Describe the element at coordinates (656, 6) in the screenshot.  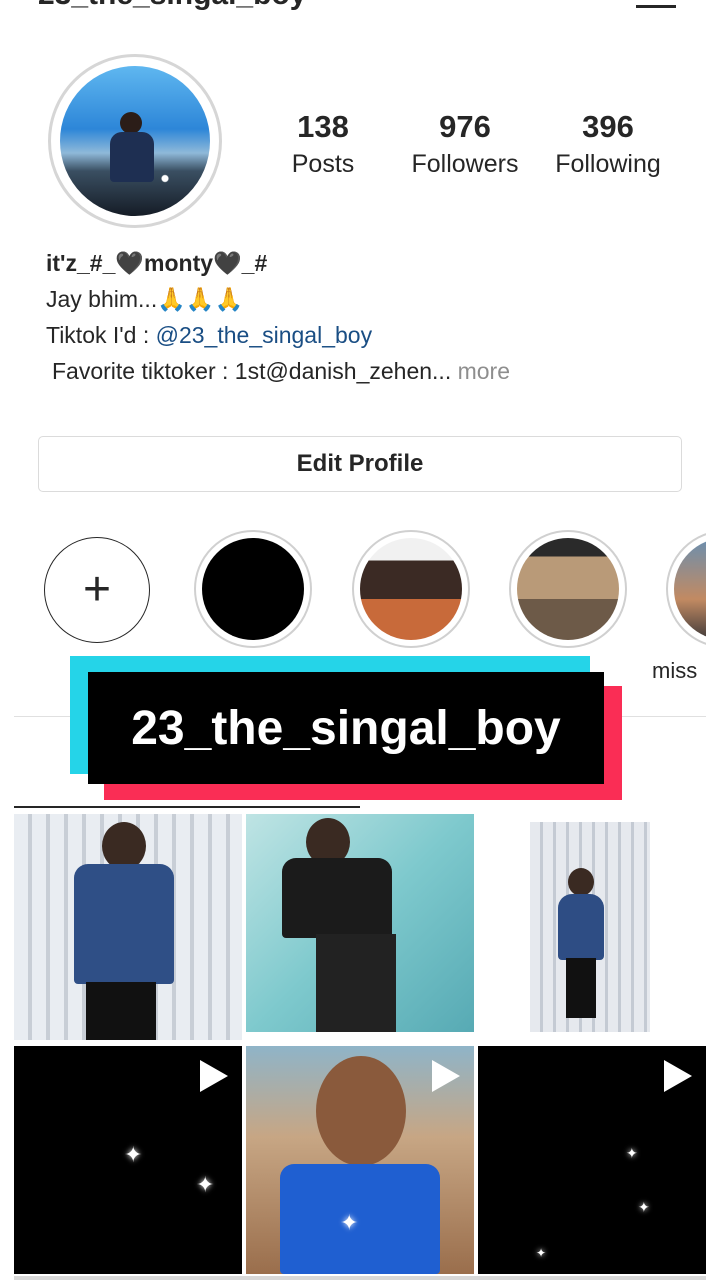
I see `hamburger-menu-icon` at that location.